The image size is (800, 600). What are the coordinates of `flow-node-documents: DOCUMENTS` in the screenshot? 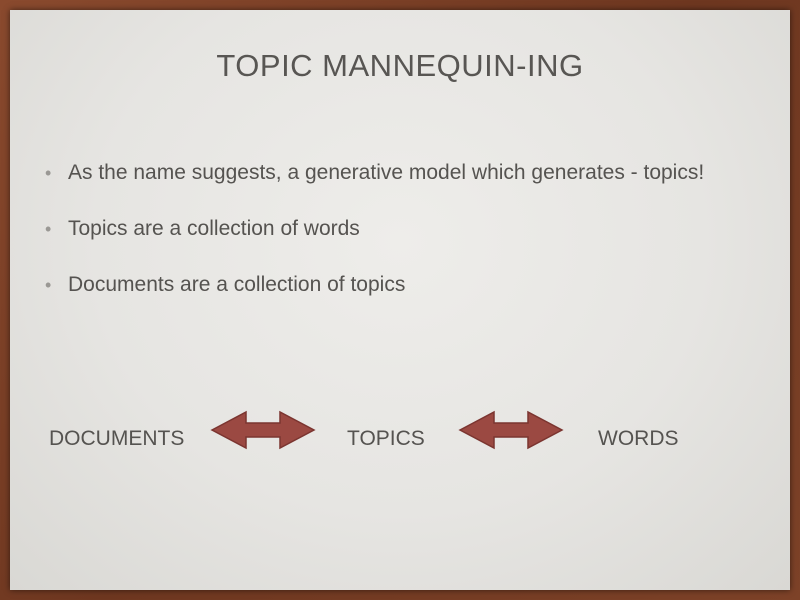 It's located at (117, 438).